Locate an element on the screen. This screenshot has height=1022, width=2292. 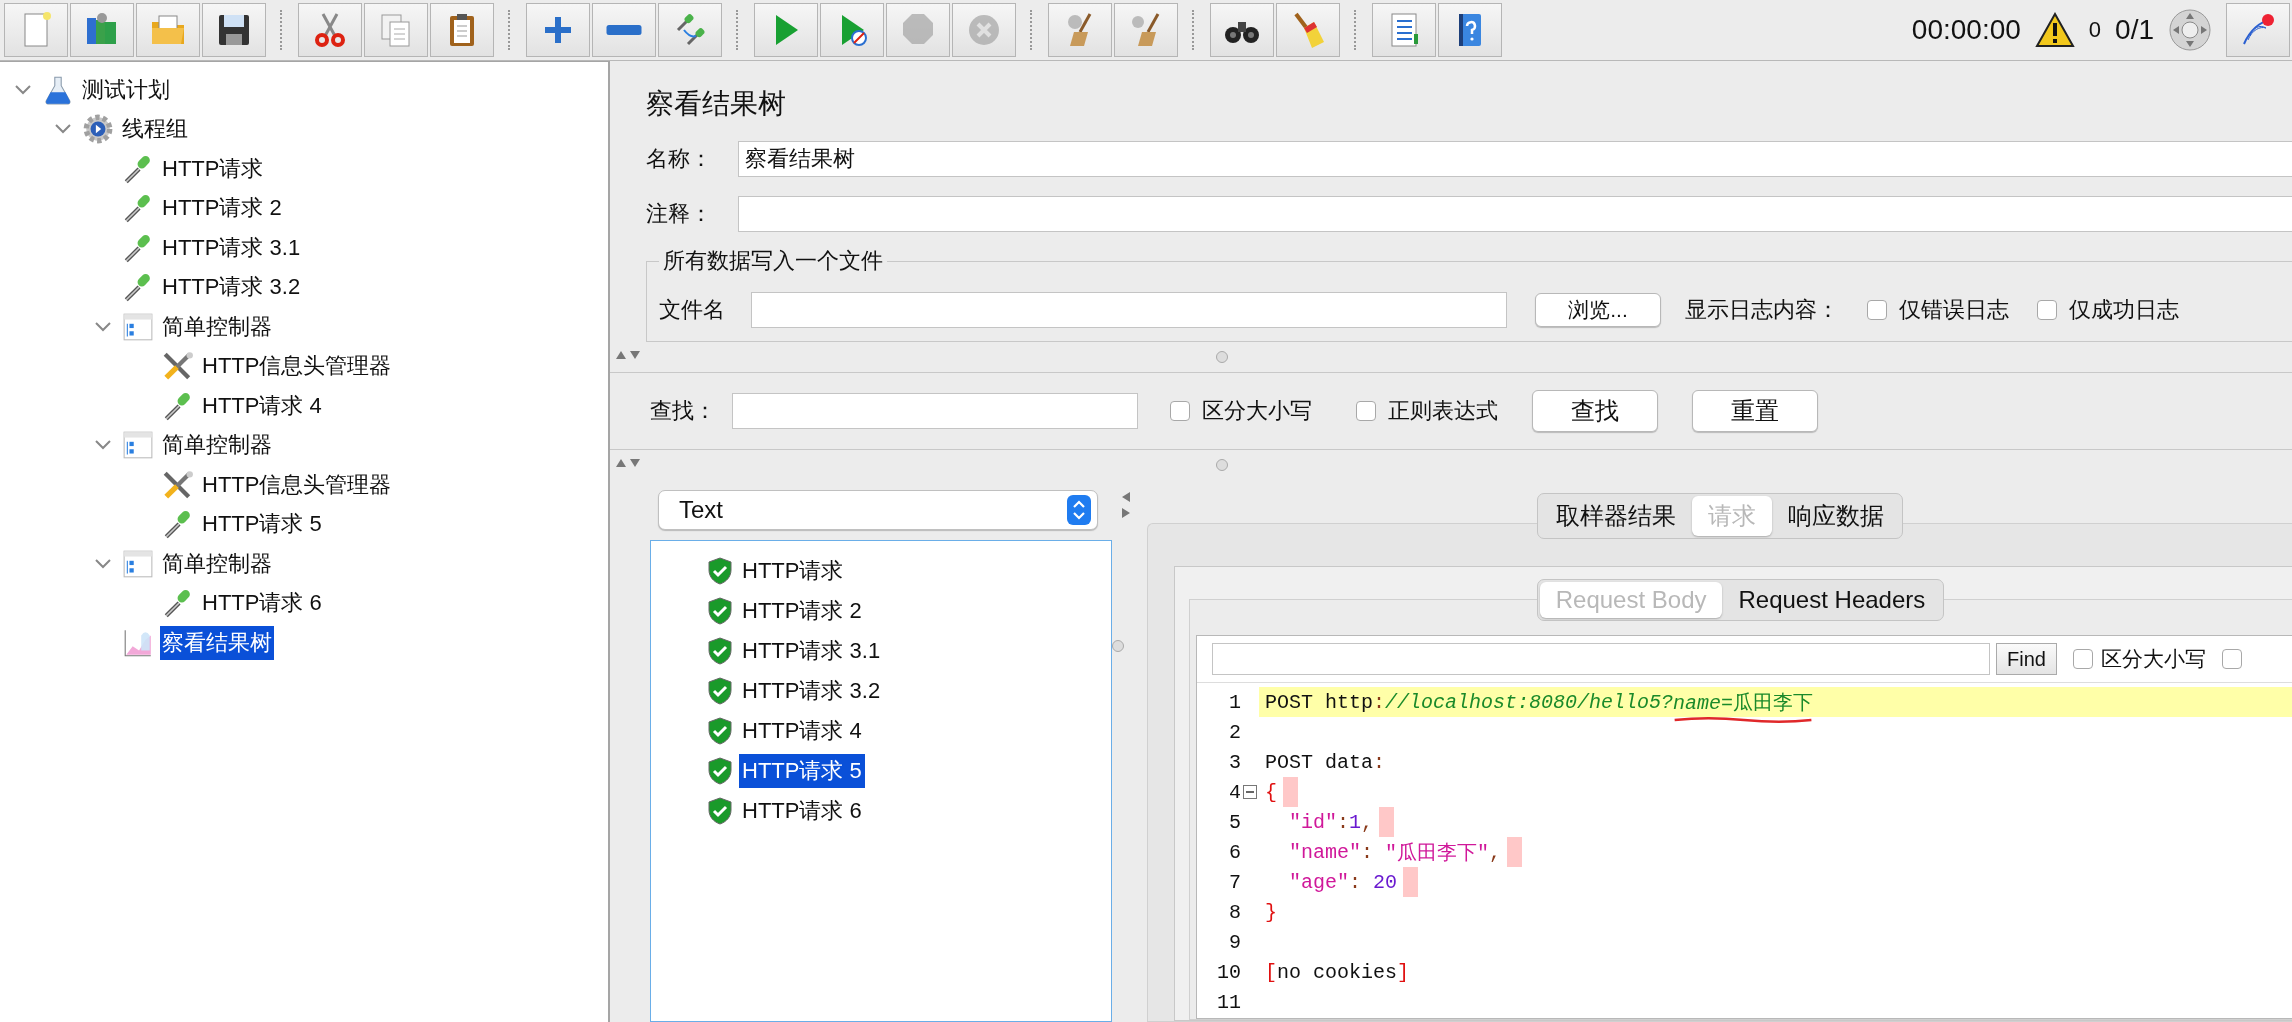
filename-field is located at coordinates (1129, 310).